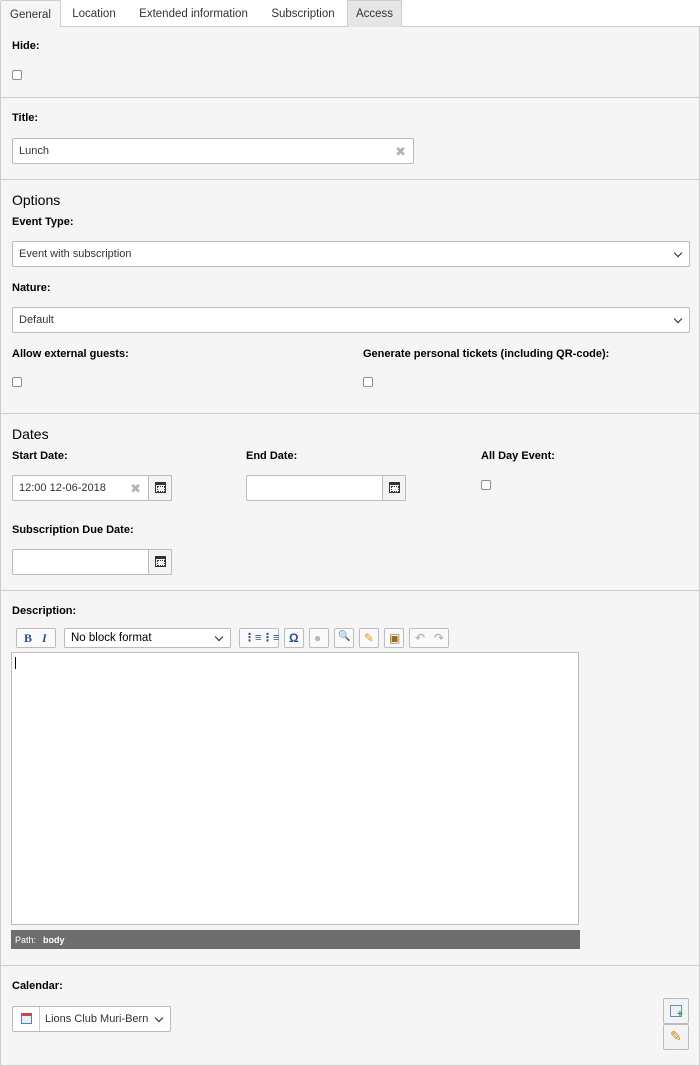 This screenshot has width=700, height=1066. Describe the element at coordinates (252, 637) in the screenshot. I see `ordered-list-icon: ⋮≡` at that location.